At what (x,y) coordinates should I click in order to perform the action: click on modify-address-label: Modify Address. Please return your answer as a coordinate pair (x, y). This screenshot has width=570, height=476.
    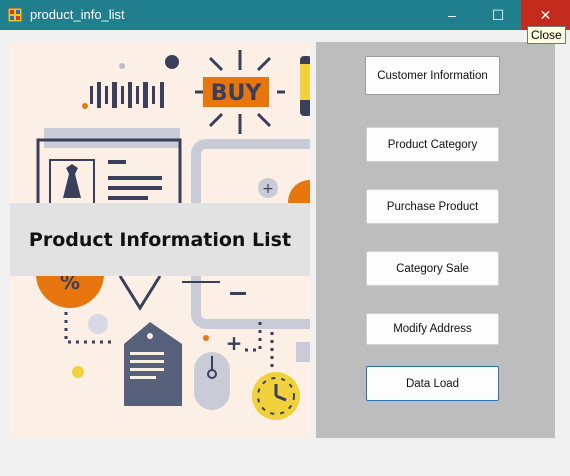
    Looking at the image, I should click on (432, 329).